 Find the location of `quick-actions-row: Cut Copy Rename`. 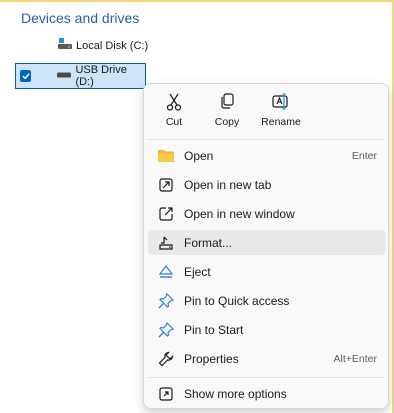

quick-actions-row: Cut Copy Rename is located at coordinates (266, 112).